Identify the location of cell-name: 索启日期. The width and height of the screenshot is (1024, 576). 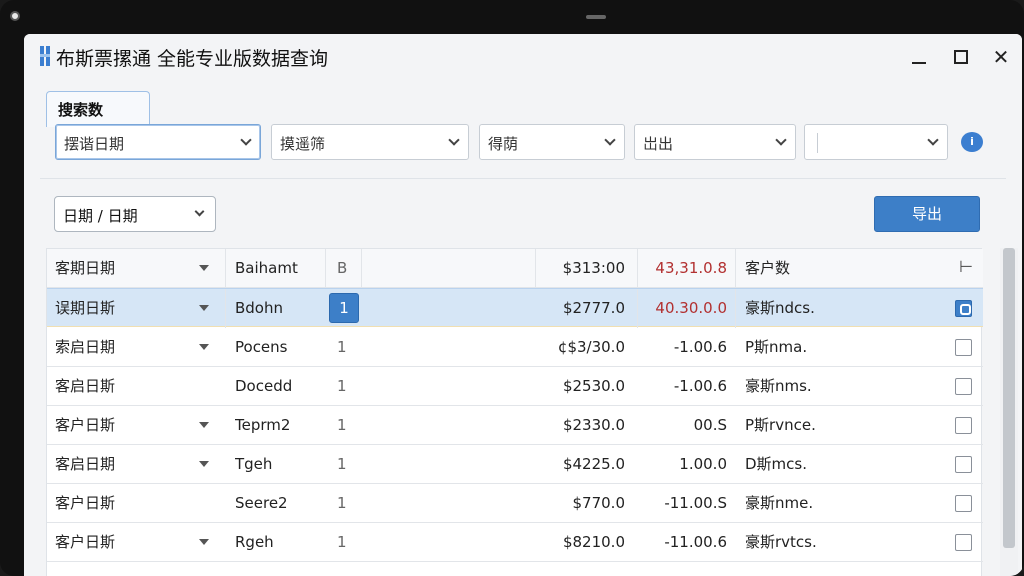
(85, 347).